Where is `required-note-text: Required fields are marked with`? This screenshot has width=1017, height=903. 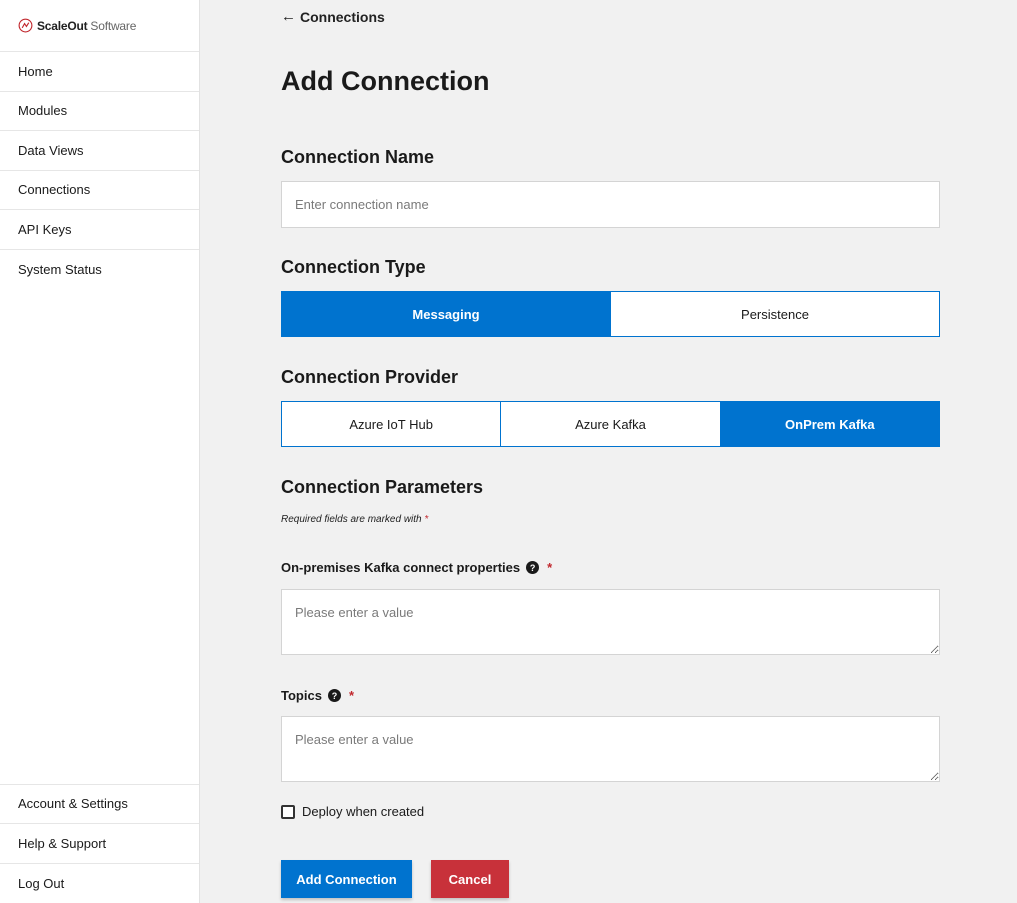 required-note-text: Required fields are marked with is located at coordinates (351, 519).